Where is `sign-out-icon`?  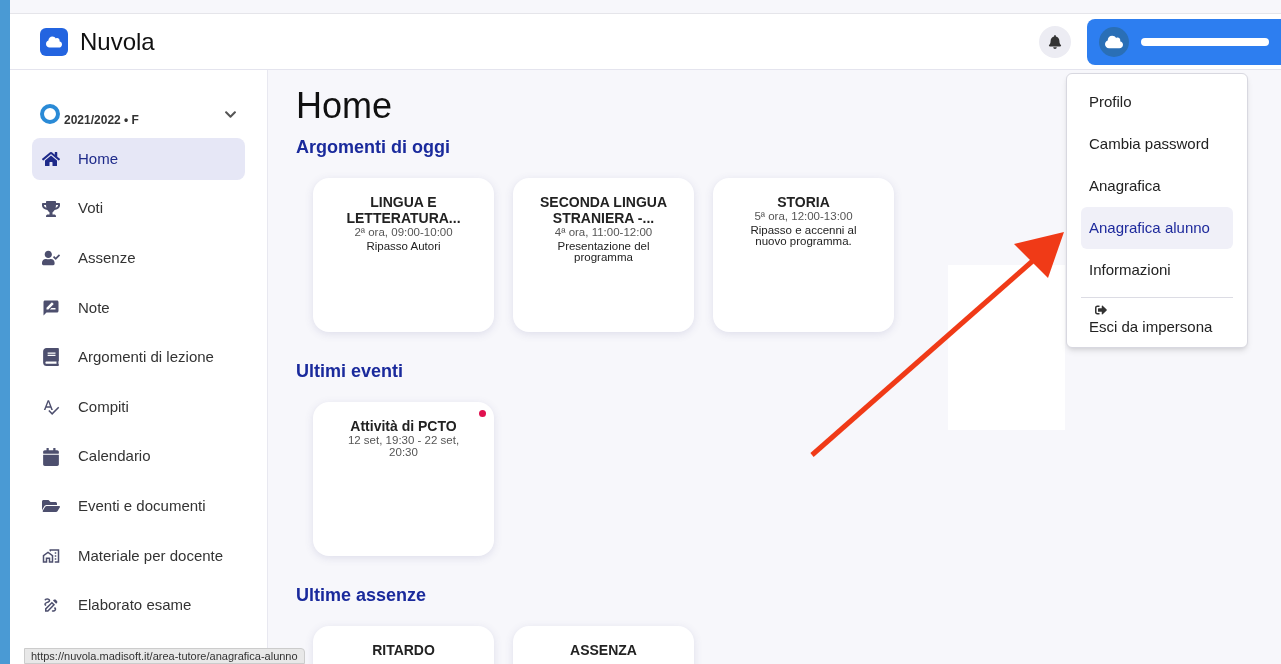
sign-out-icon is located at coordinates (1101, 310).